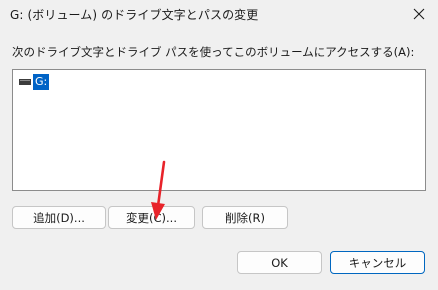 This screenshot has width=438, height=290. Describe the element at coordinates (134, 15) in the screenshot. I see `dialog-title: G: (ボリューム) のドライブ文字とパスの変更` at that location.